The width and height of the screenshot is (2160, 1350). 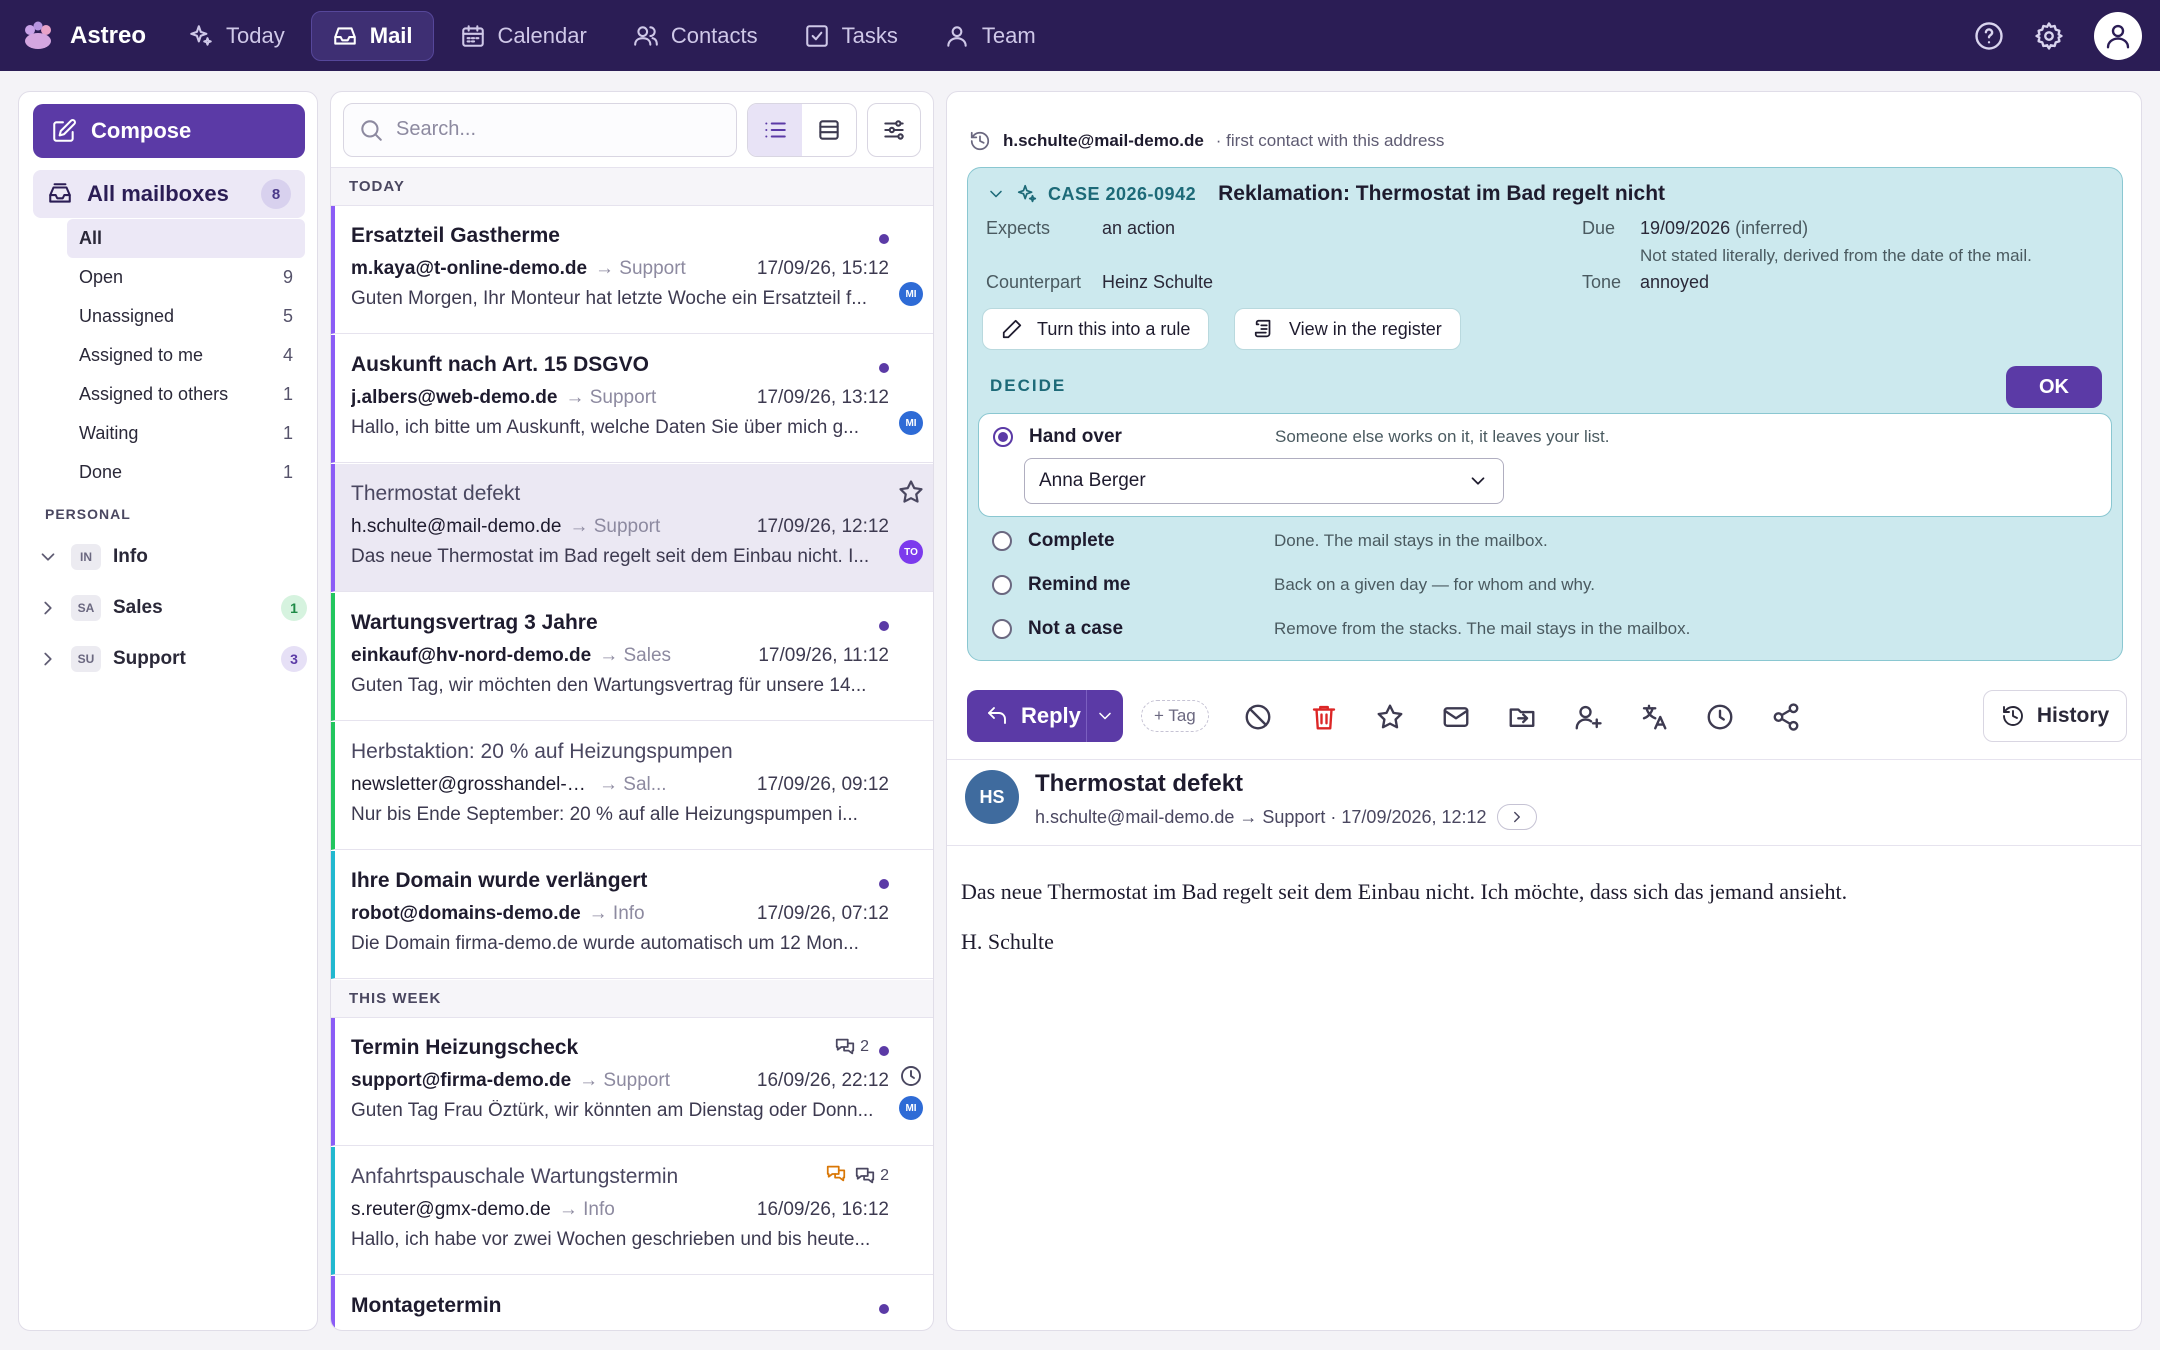 What do you see at coordinates (911, 552) in the screenshot?
I see `assignee-badge: TO` at bounding box center [911, 552].